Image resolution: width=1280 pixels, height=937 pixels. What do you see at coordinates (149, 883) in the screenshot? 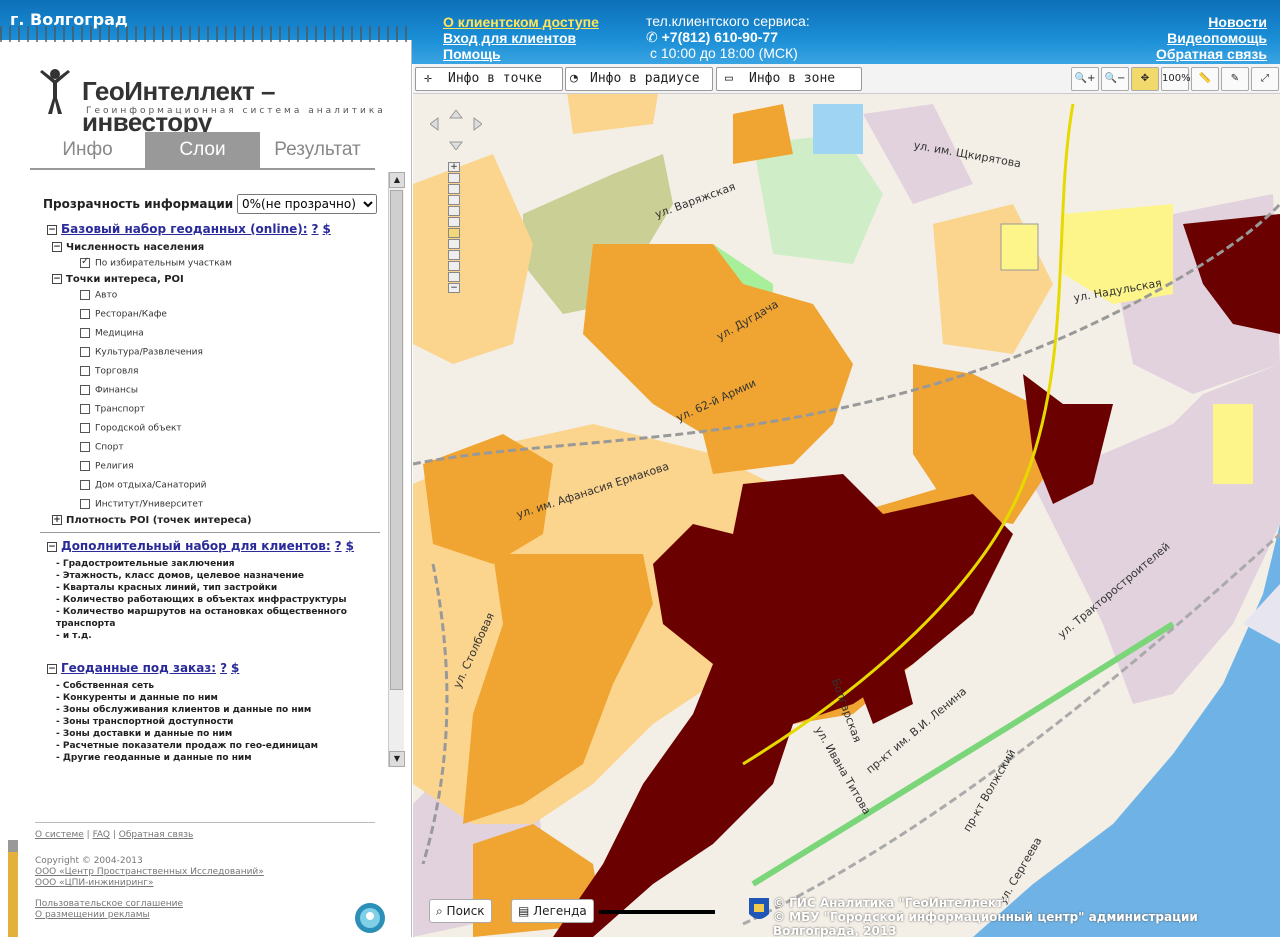
I see `org2-link: ООО «ЦПИ-инжиниринг»` at bounding box center [149, 883].